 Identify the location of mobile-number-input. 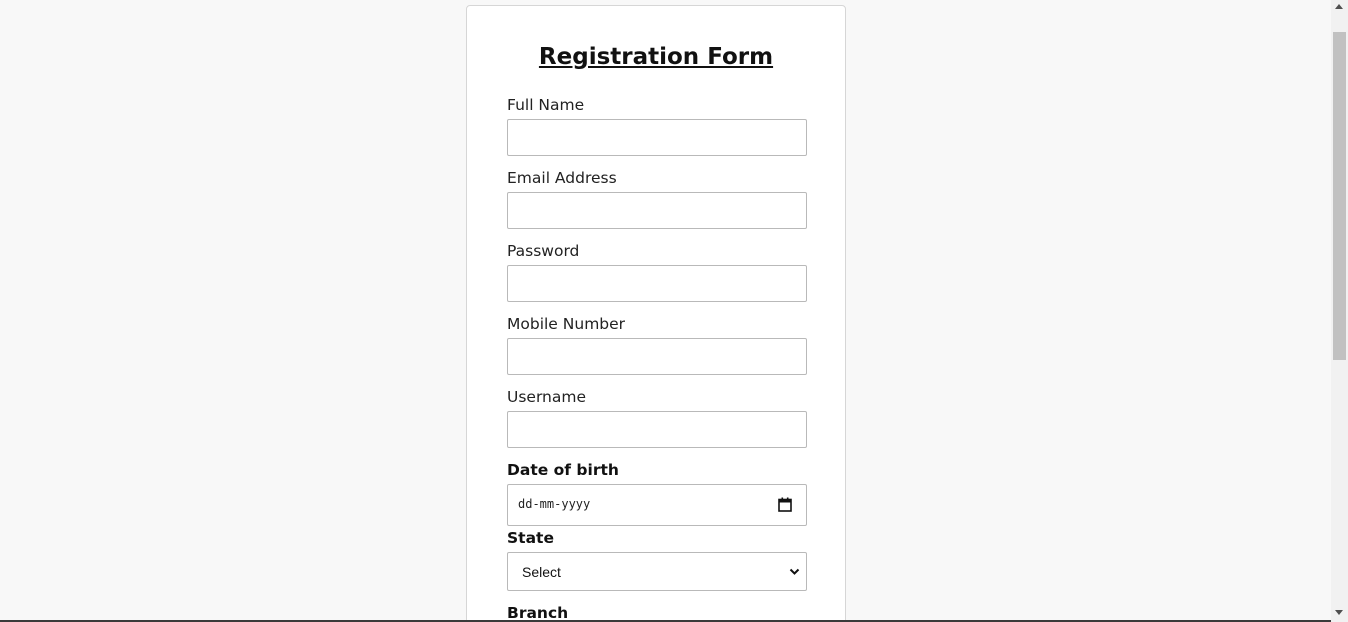
(657, 356).